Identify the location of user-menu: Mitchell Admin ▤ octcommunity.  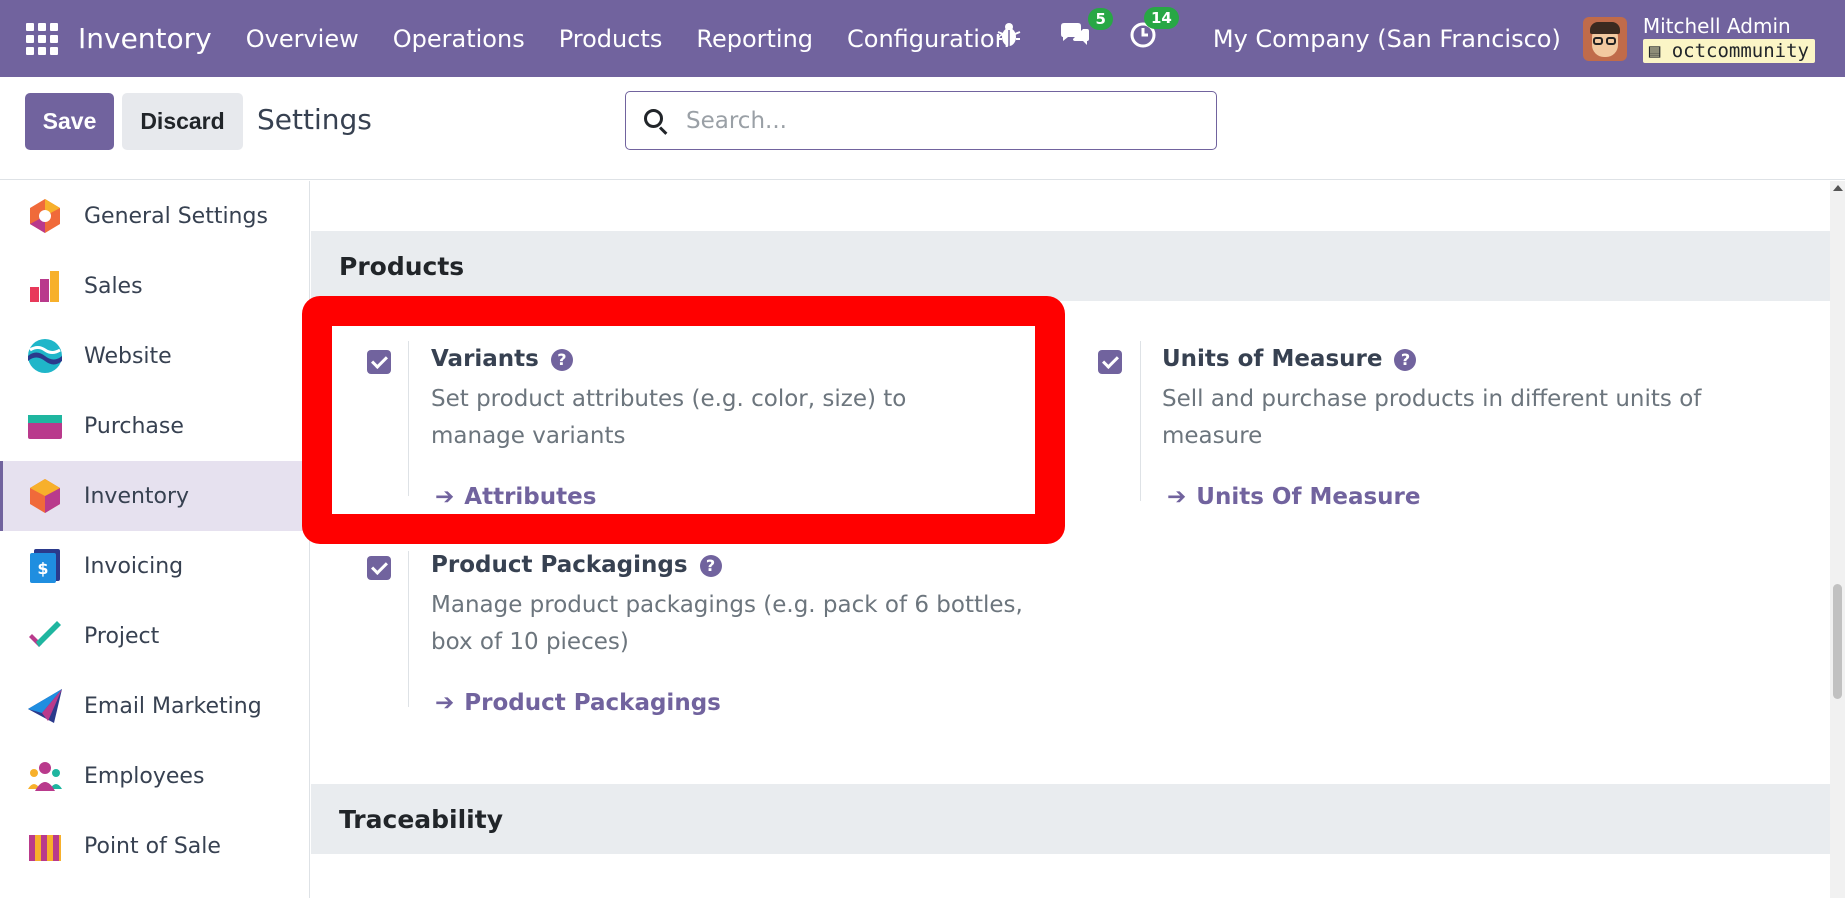
(1728, 38).